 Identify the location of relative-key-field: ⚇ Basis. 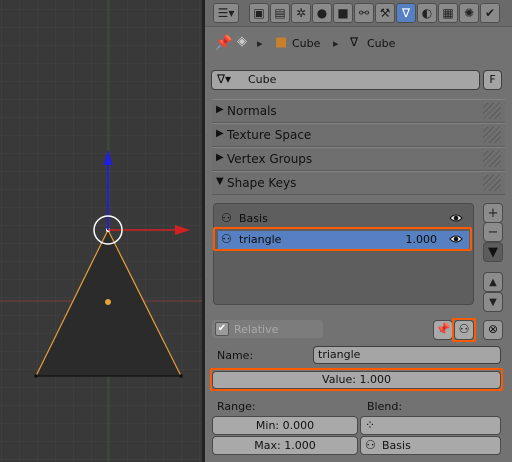
(430, 445).